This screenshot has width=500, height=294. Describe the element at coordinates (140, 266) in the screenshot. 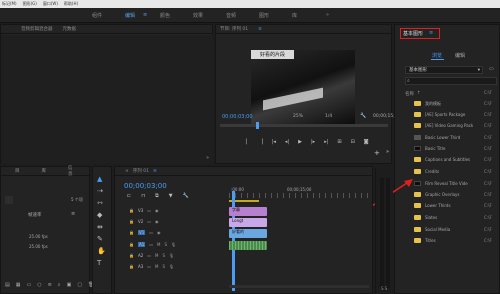

I see `track-name: A3` at that location.